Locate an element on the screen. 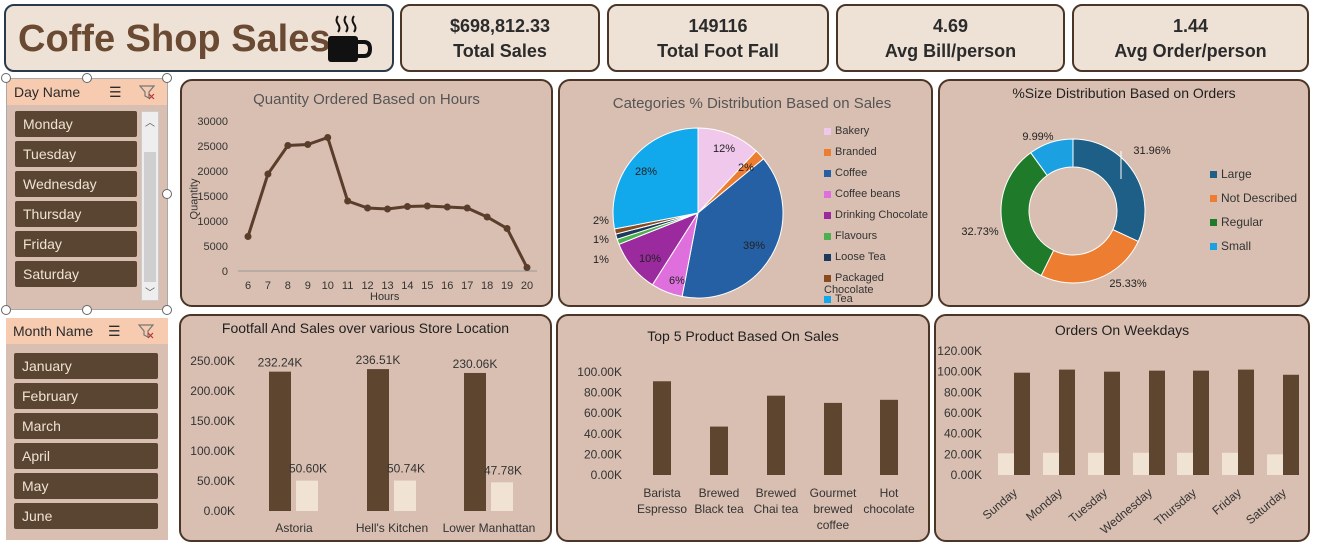 This screenshot has width=1318, height=547. y-tick-label: 40.00K is located at coordinates (963, 434).